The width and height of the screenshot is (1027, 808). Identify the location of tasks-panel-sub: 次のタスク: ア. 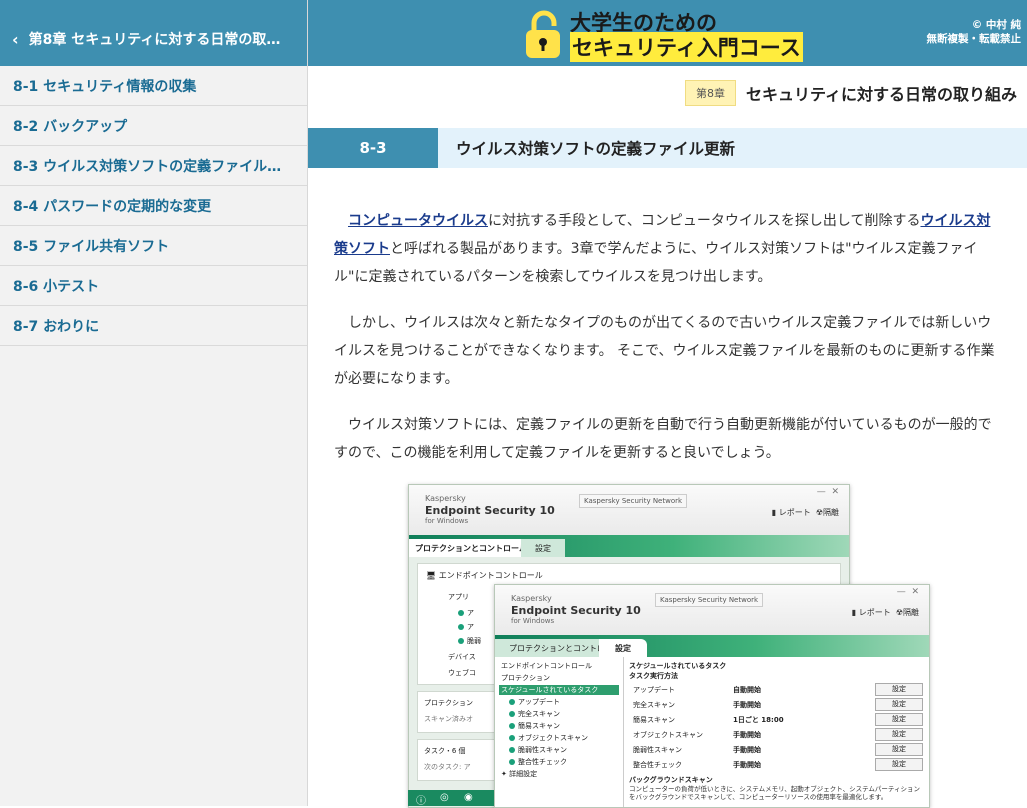
(447, 767).